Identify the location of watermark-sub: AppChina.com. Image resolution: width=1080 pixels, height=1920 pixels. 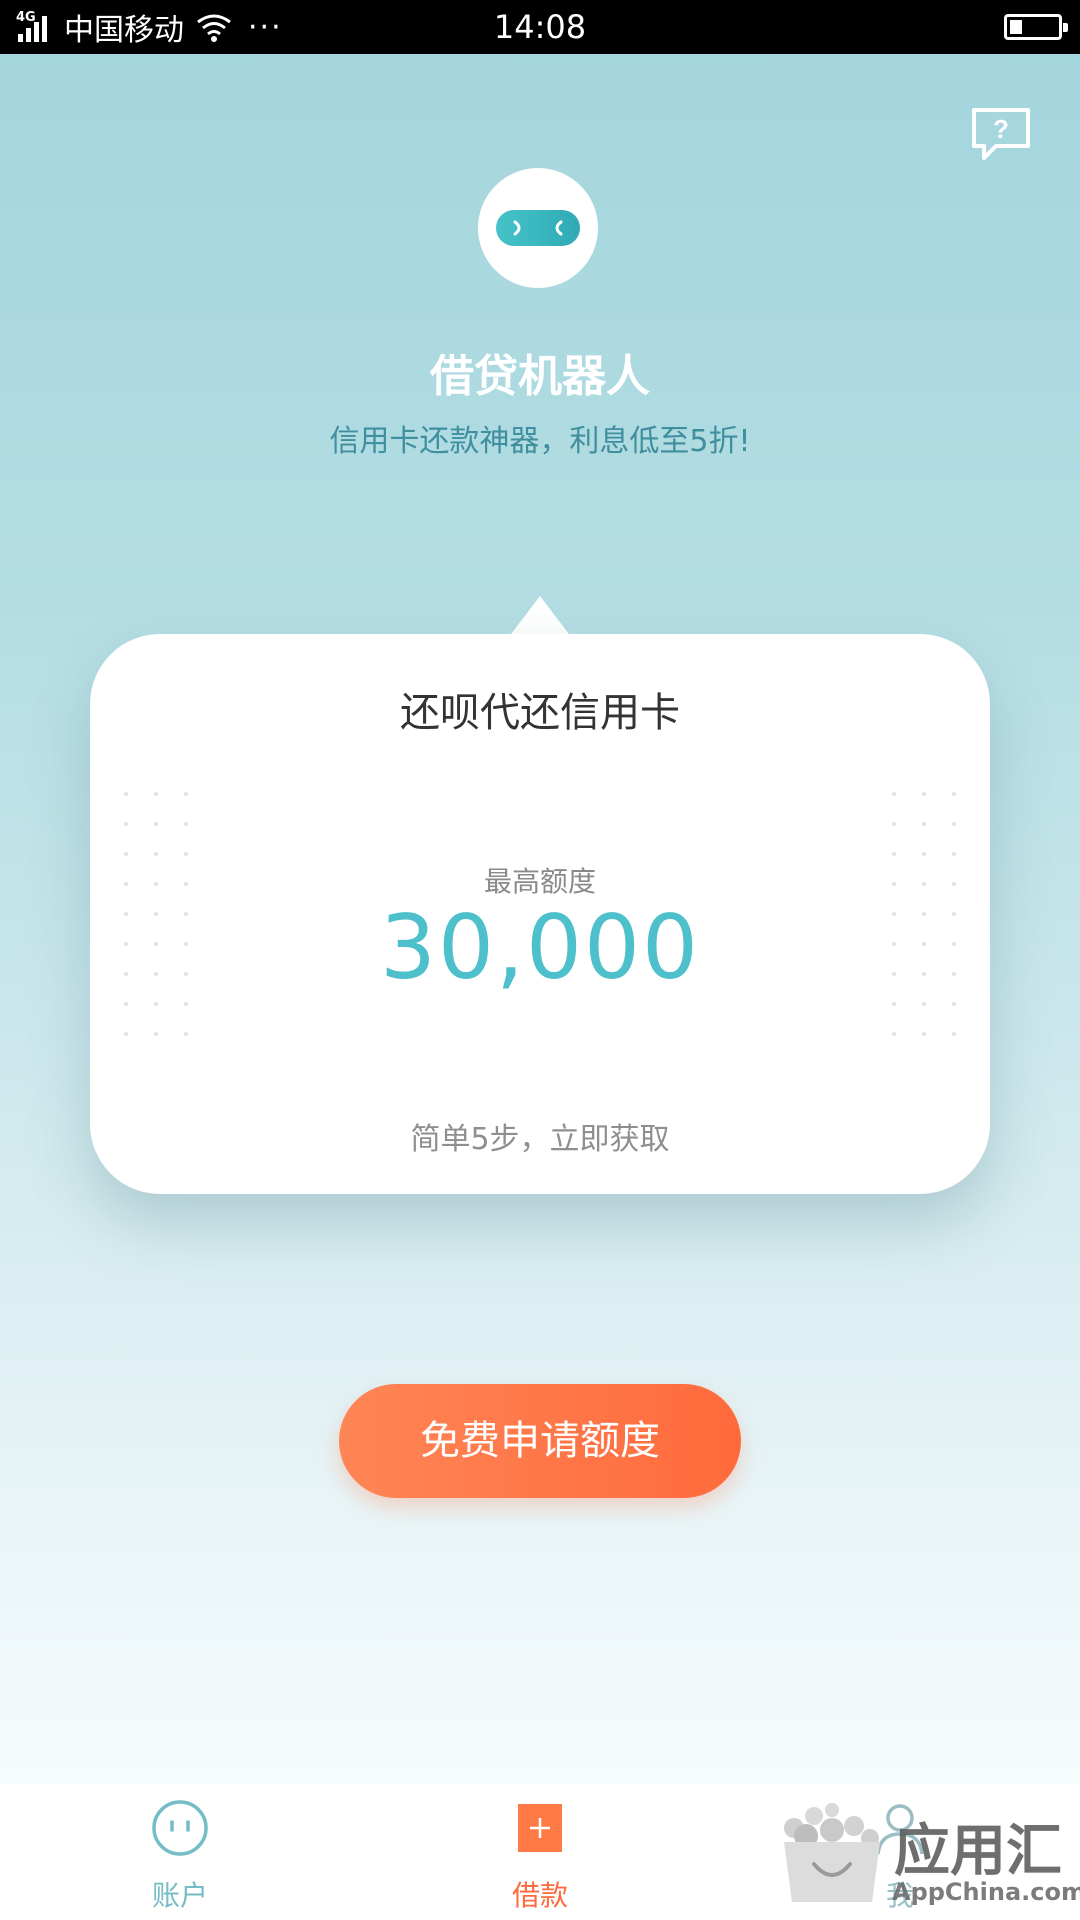
(986, 1892).